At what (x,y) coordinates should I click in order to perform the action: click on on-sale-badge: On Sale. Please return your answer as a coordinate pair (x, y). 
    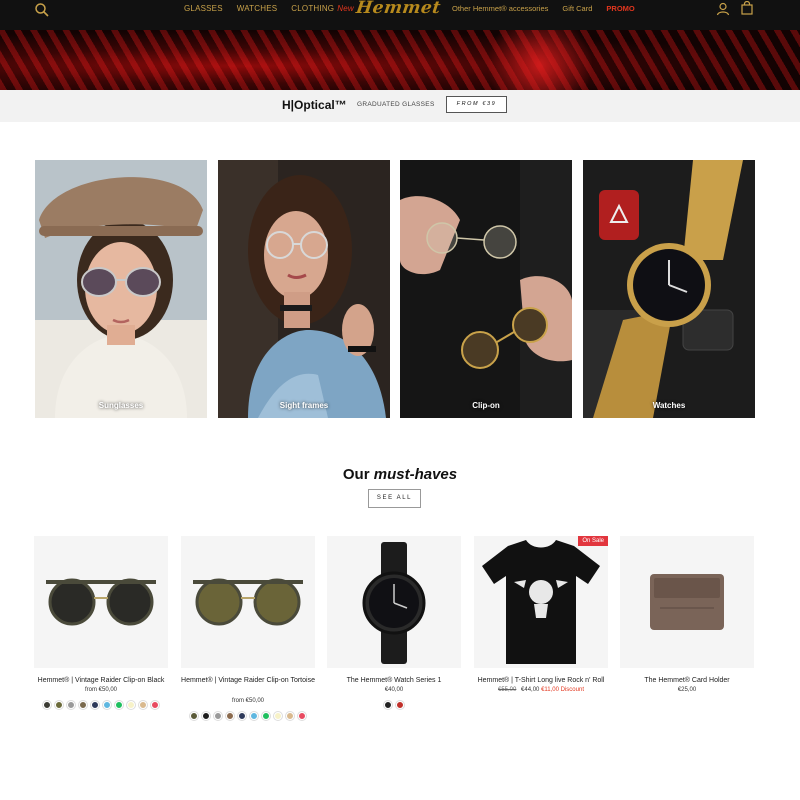
    Looking at the image, I should click on (593, 541).